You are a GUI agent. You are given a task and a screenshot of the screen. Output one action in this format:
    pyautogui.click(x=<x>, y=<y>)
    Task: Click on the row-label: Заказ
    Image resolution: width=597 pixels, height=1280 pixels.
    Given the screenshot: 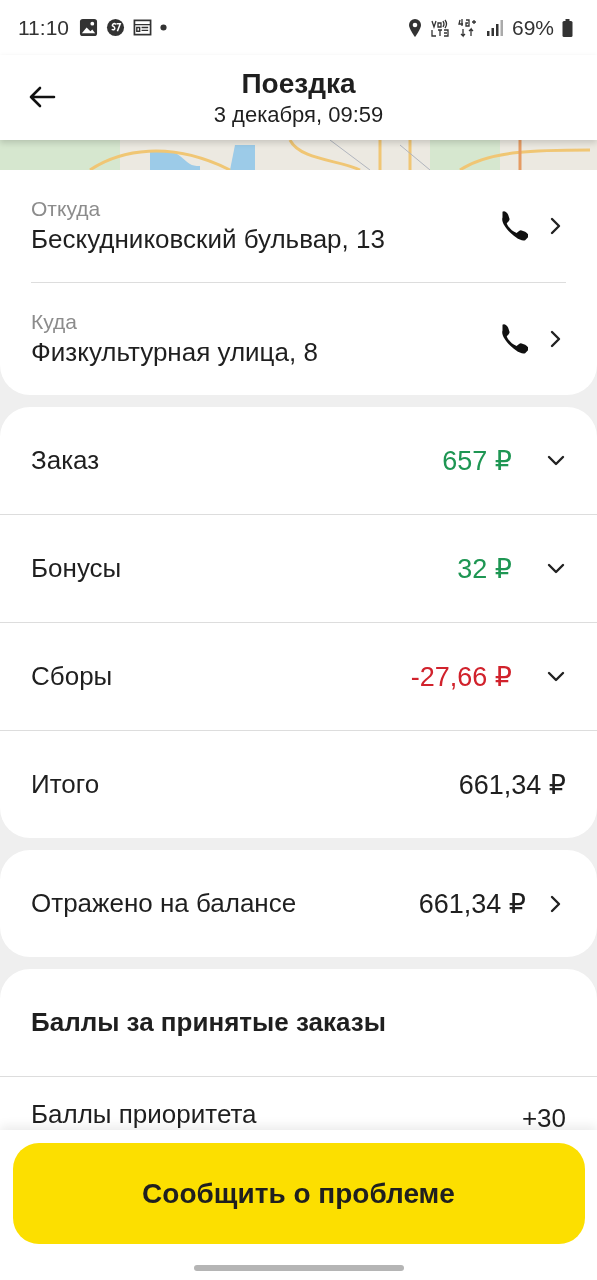 What is the action you would take?
    pyautogui.click(x=66, y=460)
    